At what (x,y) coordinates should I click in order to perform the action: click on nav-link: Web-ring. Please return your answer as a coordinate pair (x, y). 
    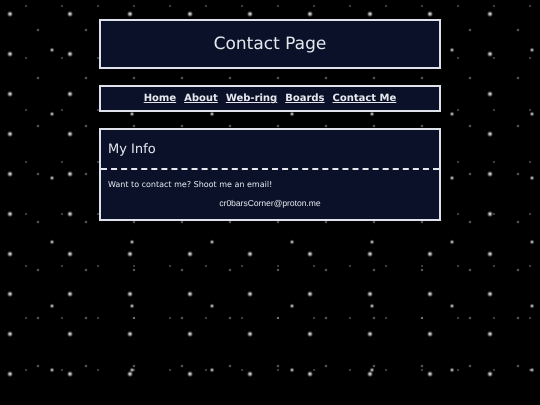
    Looking at the image, I should click on (252, 98).